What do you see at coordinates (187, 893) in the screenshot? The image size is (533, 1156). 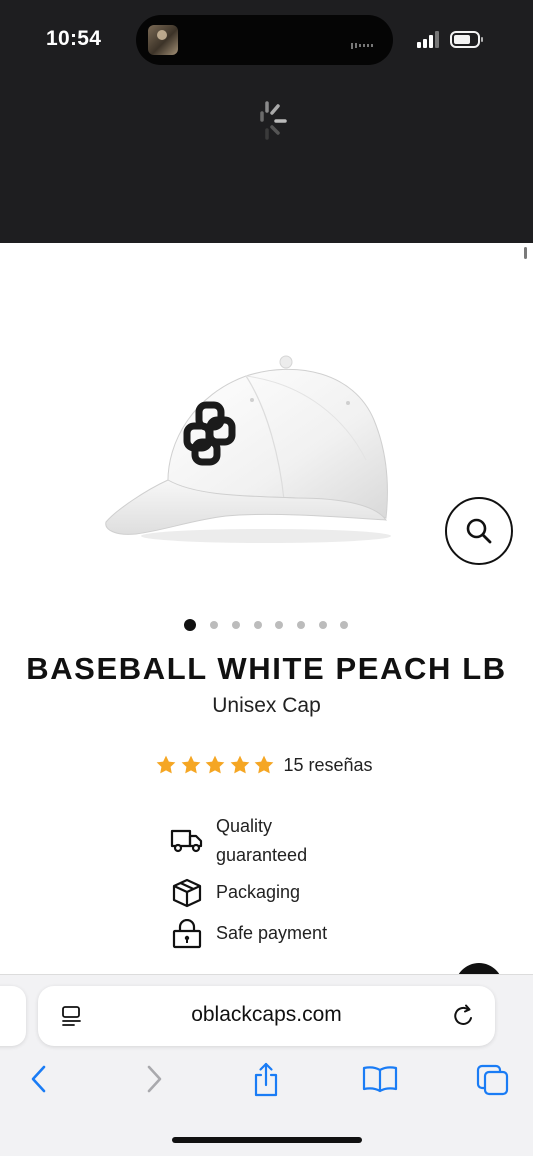 I see `box-icon` at bounding box center [187, 893].